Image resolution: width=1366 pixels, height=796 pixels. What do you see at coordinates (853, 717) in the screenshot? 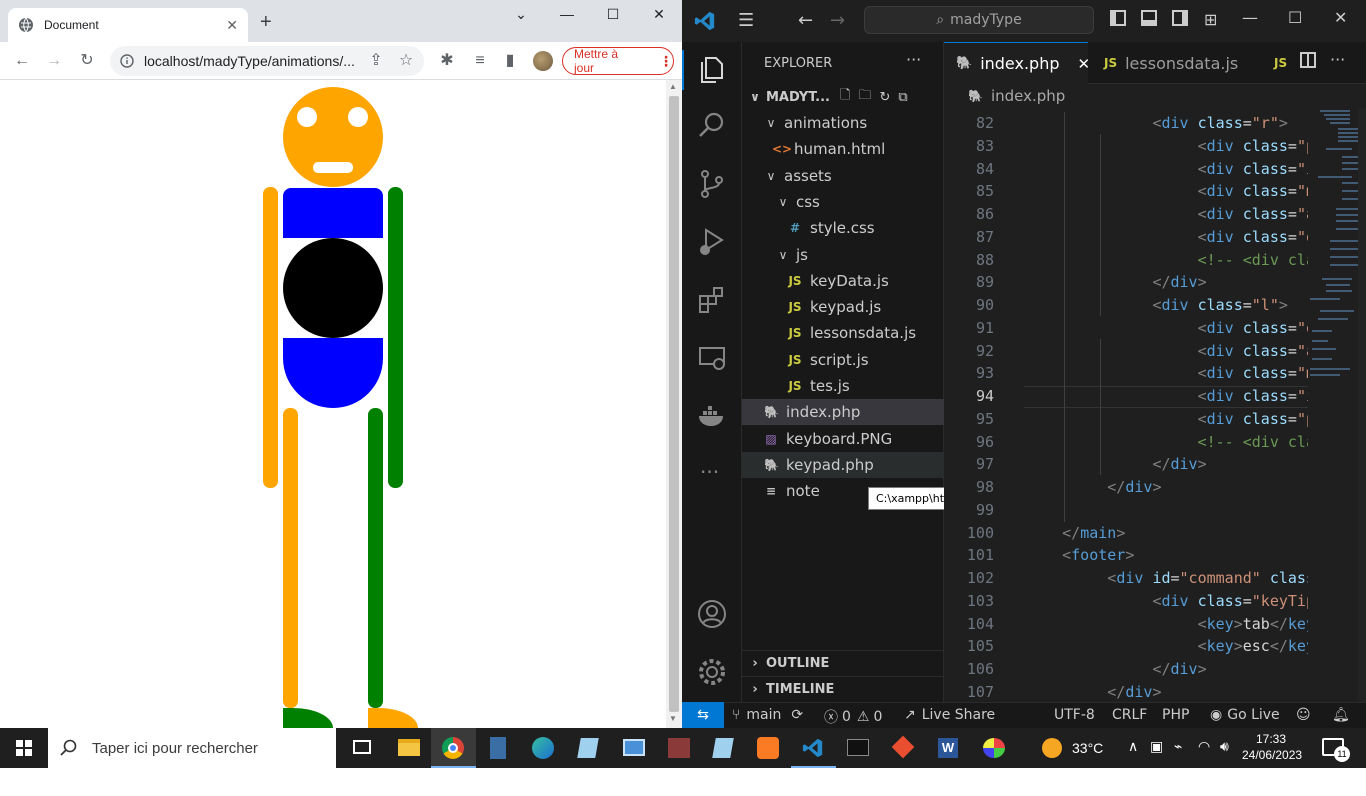
I see `problems-indicator: ⓧ 0 ⚠ 0` at bounding box center [853, 717].